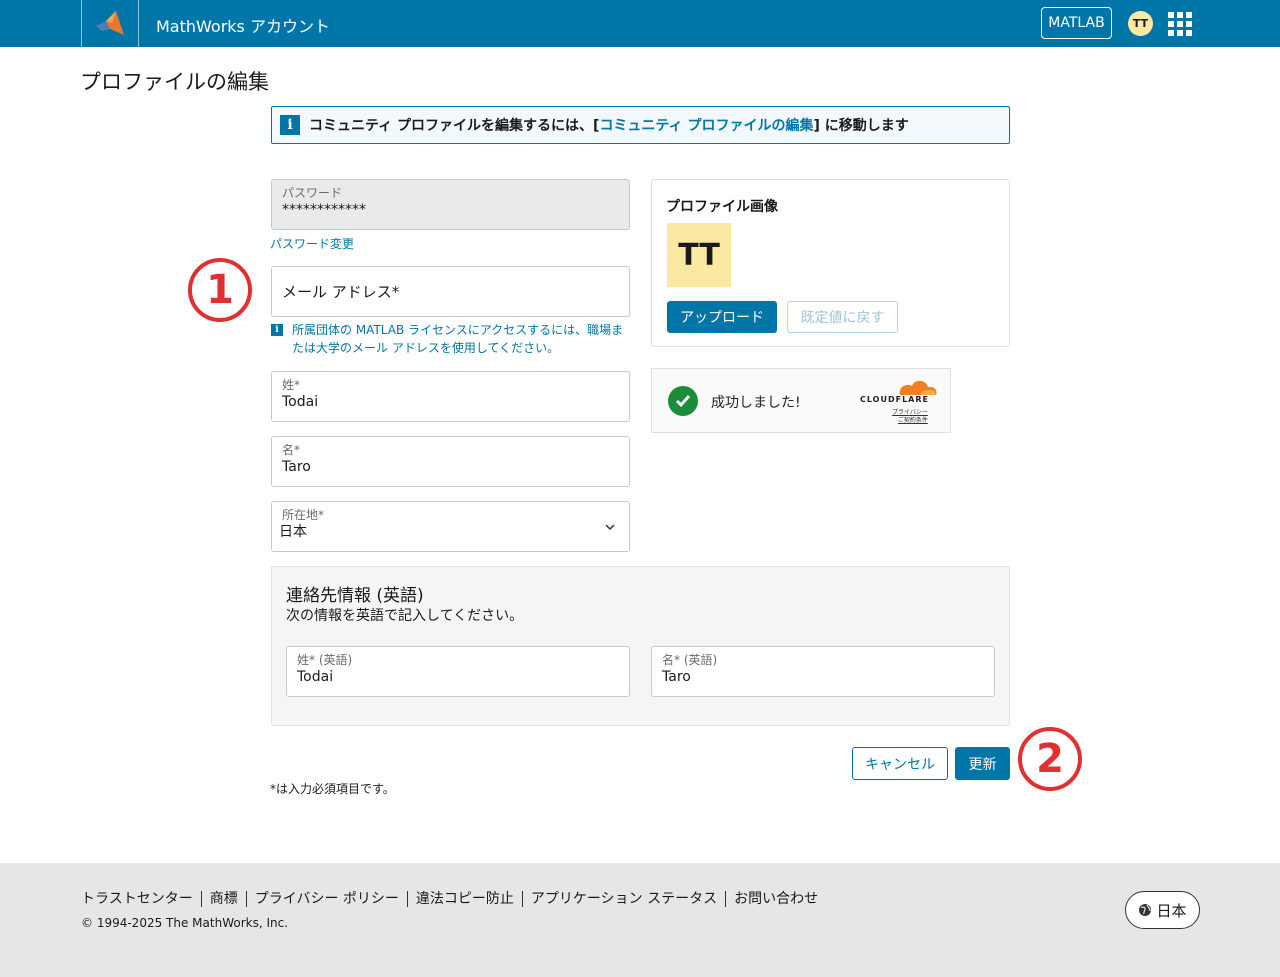 The width and height of the screenshot is (1280, 977). What do you see at coordinates (1050, 759) in the screenshot?
I see `annotation-marker-2: 2` at bounding box center [1050, 759].